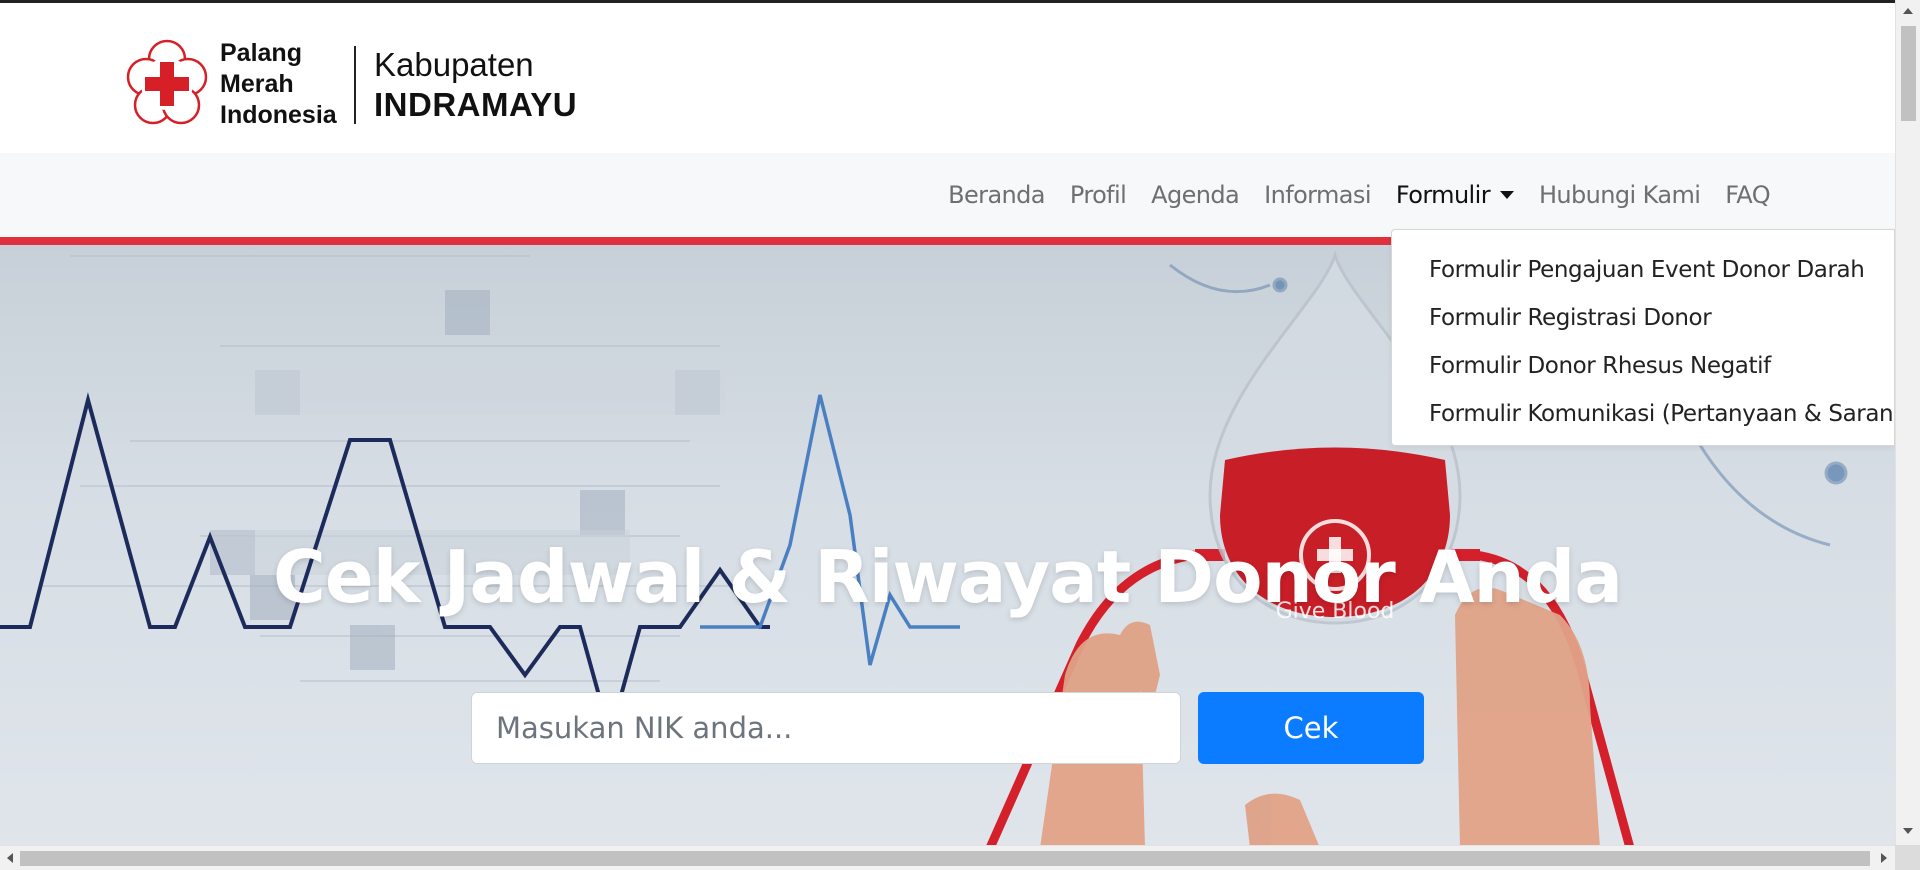  Describe the element at coordinates (1643, 414) in the screenshot. I see `dropdown-item-komunikasi: Formulir Komunikasi (Pertanyaan & Saran)` at that location.